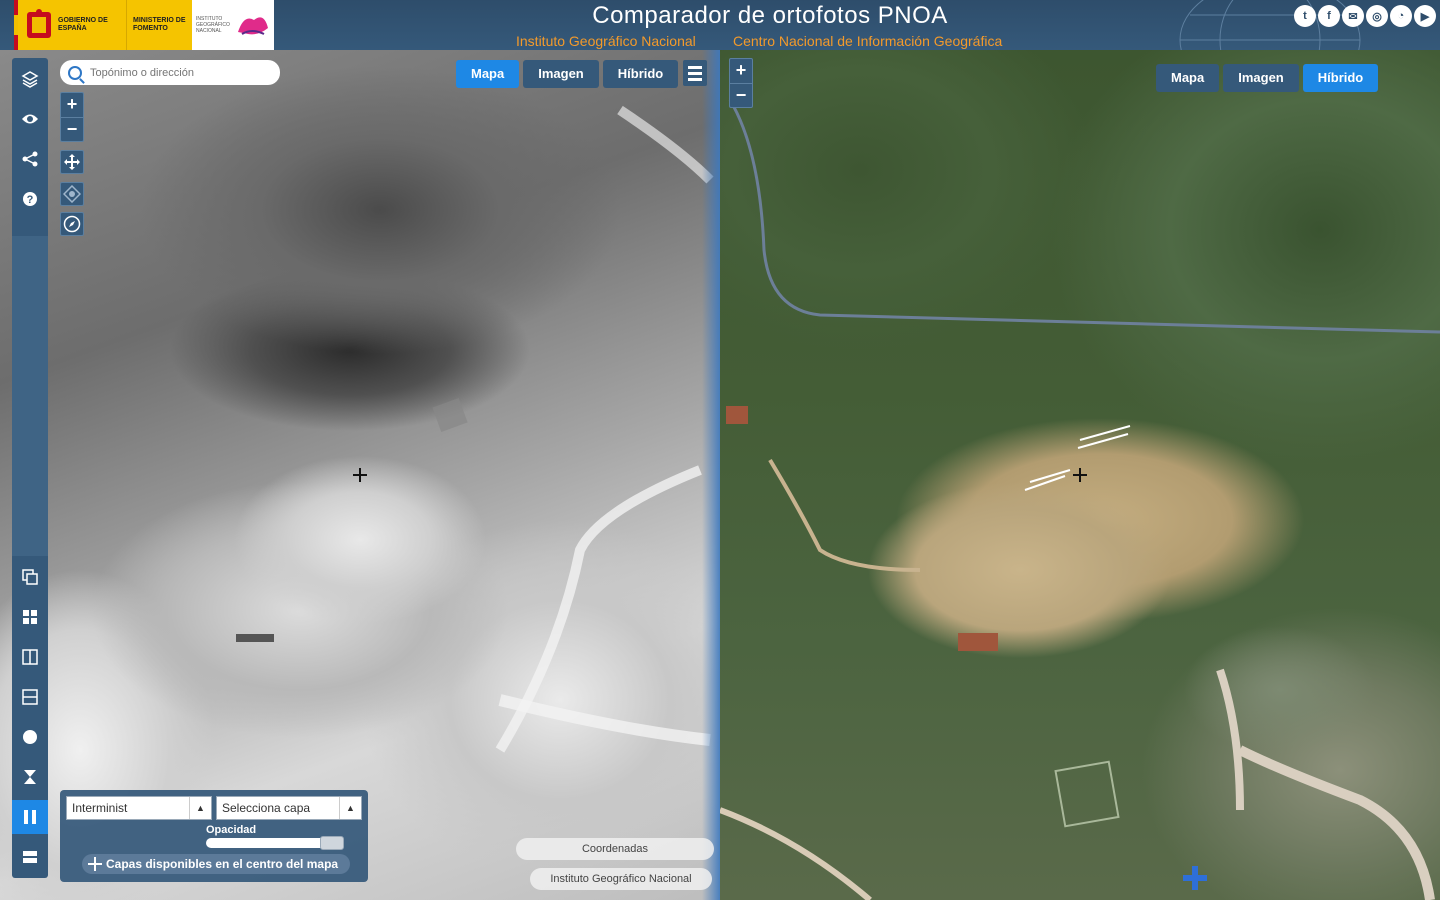  I want to click on left-layer-switch: Mapa Imagen Híbrido, so click(567, 74).